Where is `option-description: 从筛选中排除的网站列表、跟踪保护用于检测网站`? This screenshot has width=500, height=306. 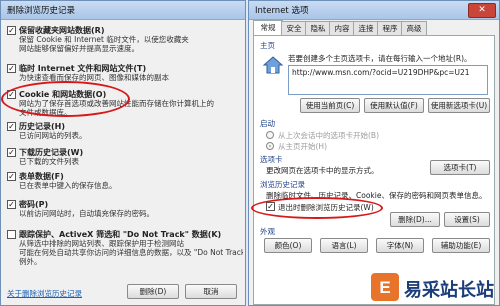
option-description: 从筛选中排除的网站列表、跟踪保护用于检测网站 is located at coordinates (101, 243).